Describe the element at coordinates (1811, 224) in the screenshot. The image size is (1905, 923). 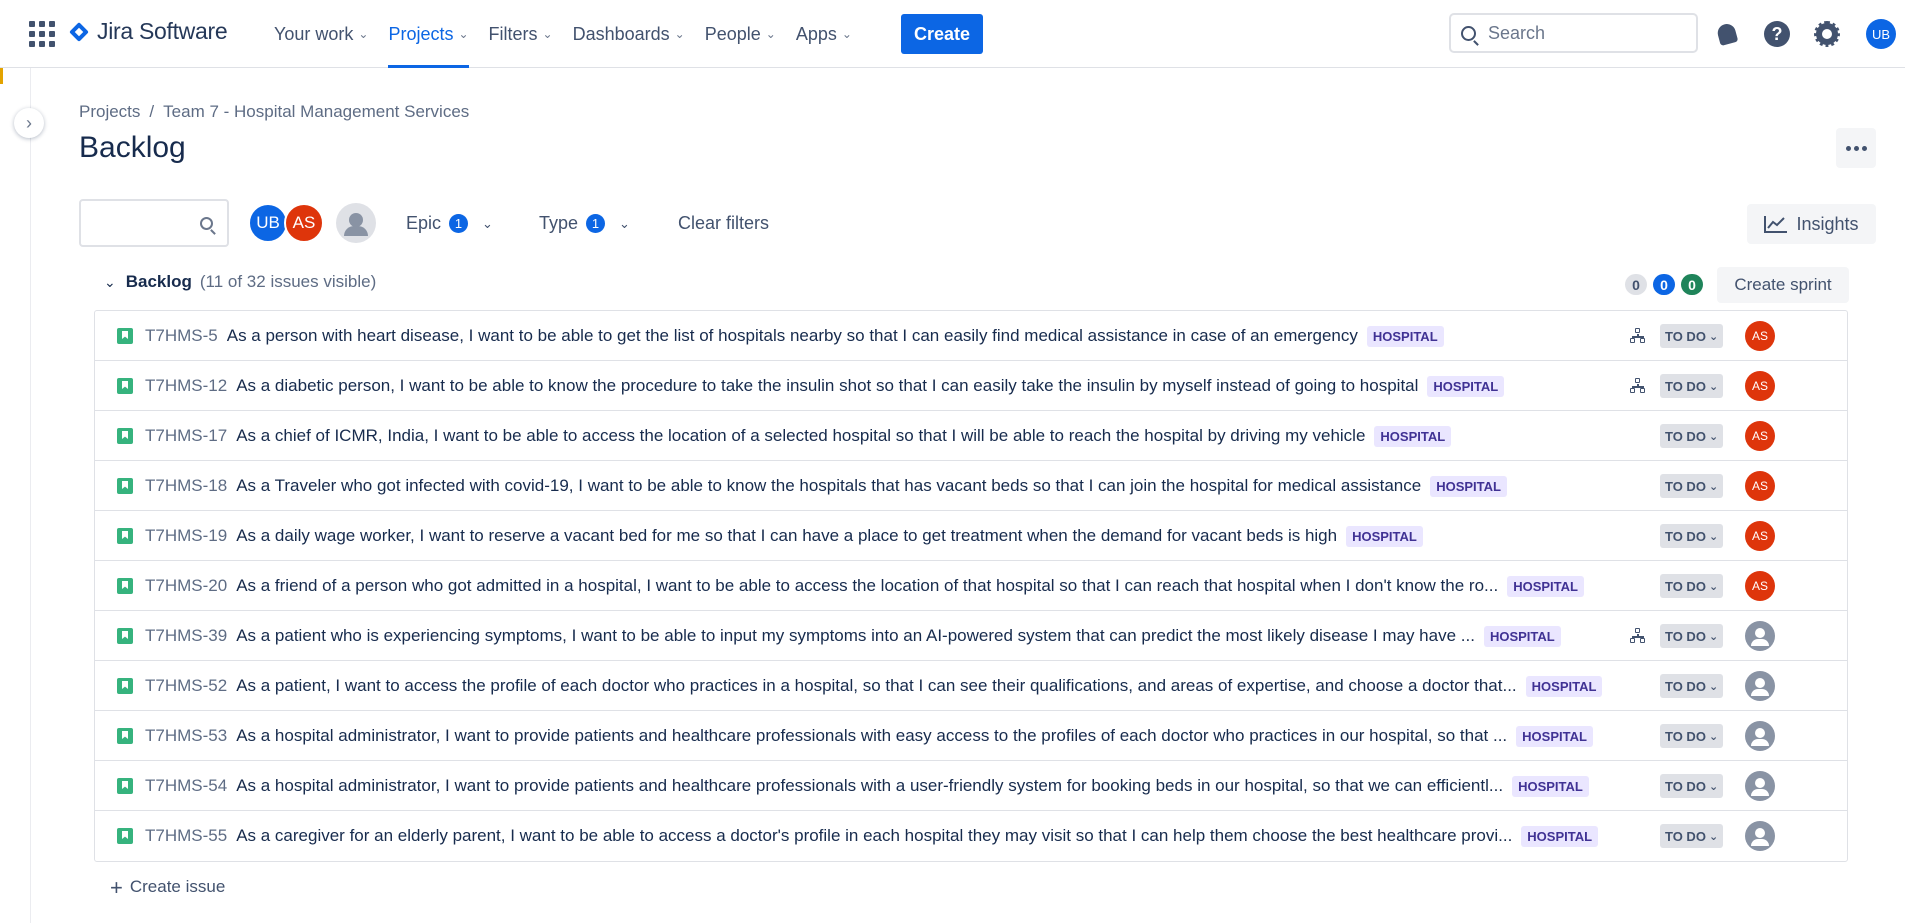
I see `insights-button: Insights` at that location.